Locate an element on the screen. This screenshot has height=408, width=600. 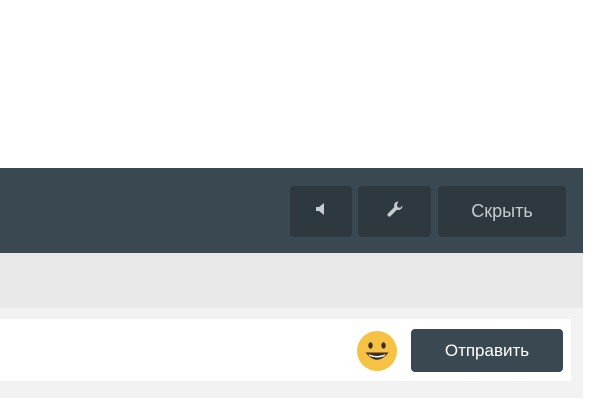
send-button-label: Отправить is located at coordinates (487, 350).